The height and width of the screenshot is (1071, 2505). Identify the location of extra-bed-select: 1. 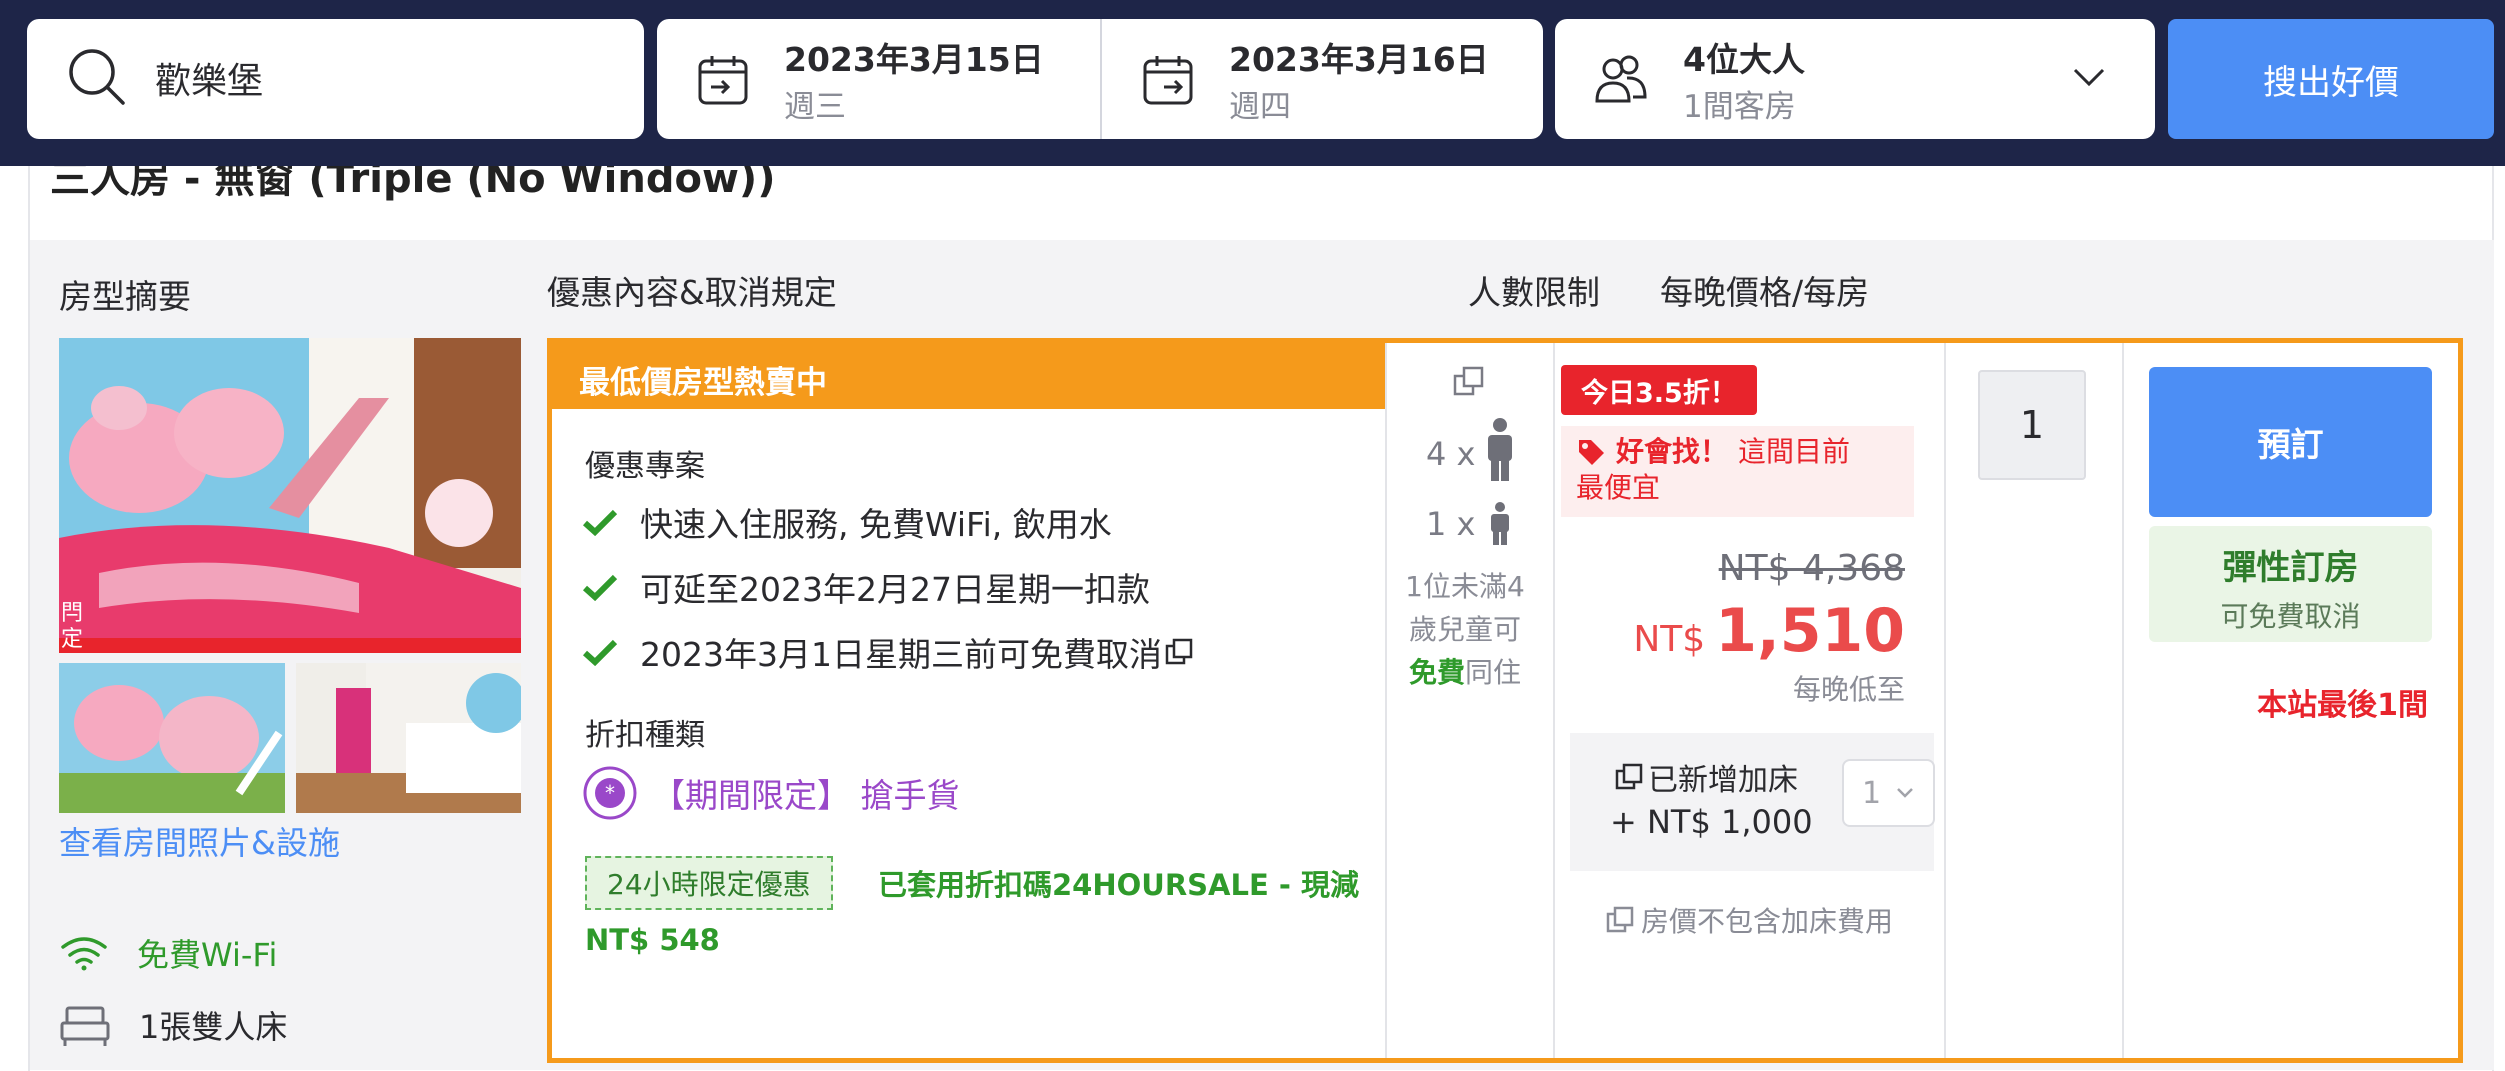
(1888, 793).